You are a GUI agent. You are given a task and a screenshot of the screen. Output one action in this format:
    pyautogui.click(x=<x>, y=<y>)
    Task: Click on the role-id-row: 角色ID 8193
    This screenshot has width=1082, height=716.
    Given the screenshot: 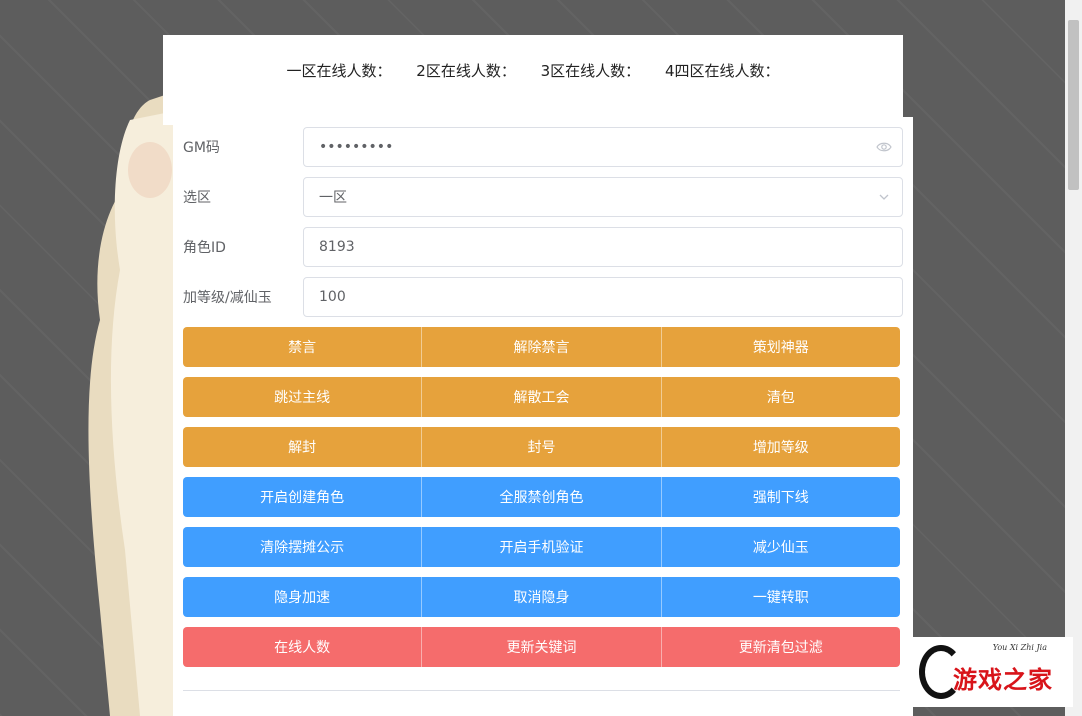 What is the action you would take?
    pyautogui.click(x=543, y=247)
    